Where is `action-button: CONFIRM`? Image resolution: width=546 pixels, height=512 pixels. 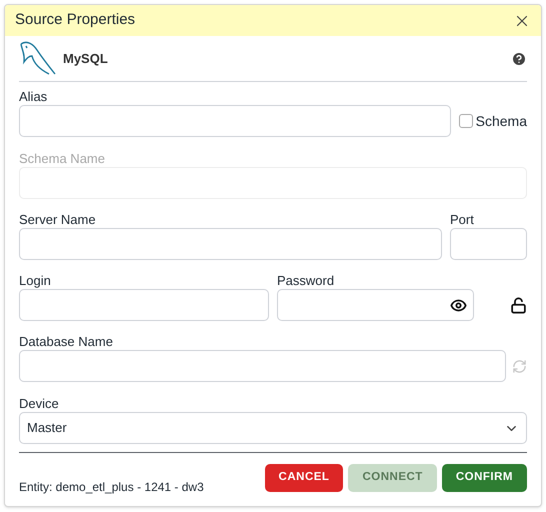
action-button: CONFIRM is located at coordinates (484, 478).